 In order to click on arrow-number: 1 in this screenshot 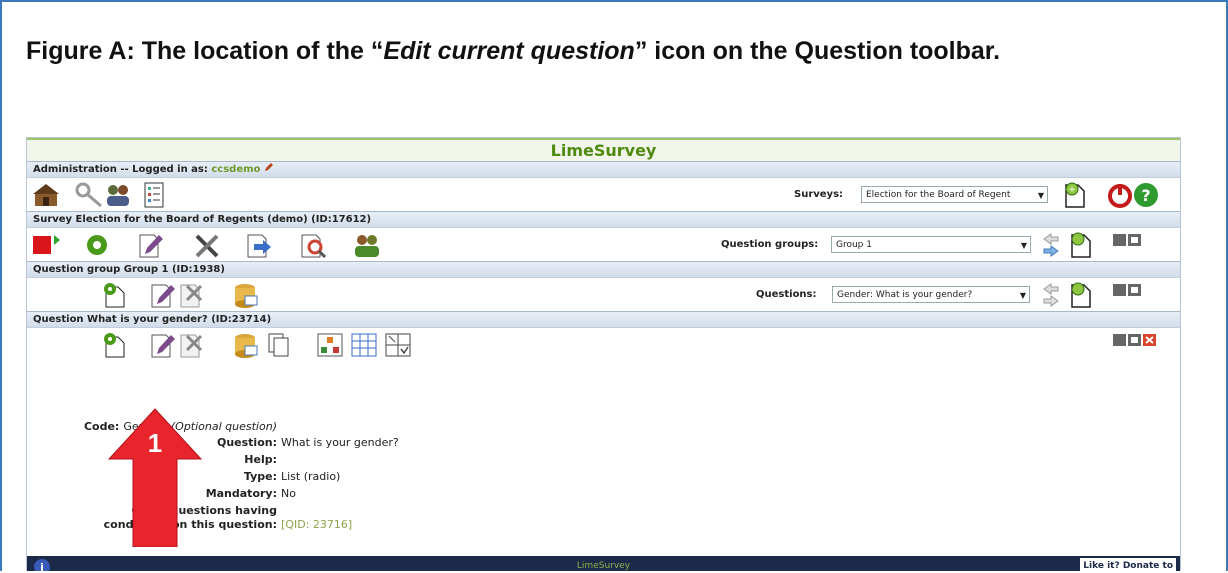, I will do `click(155, 443)`.